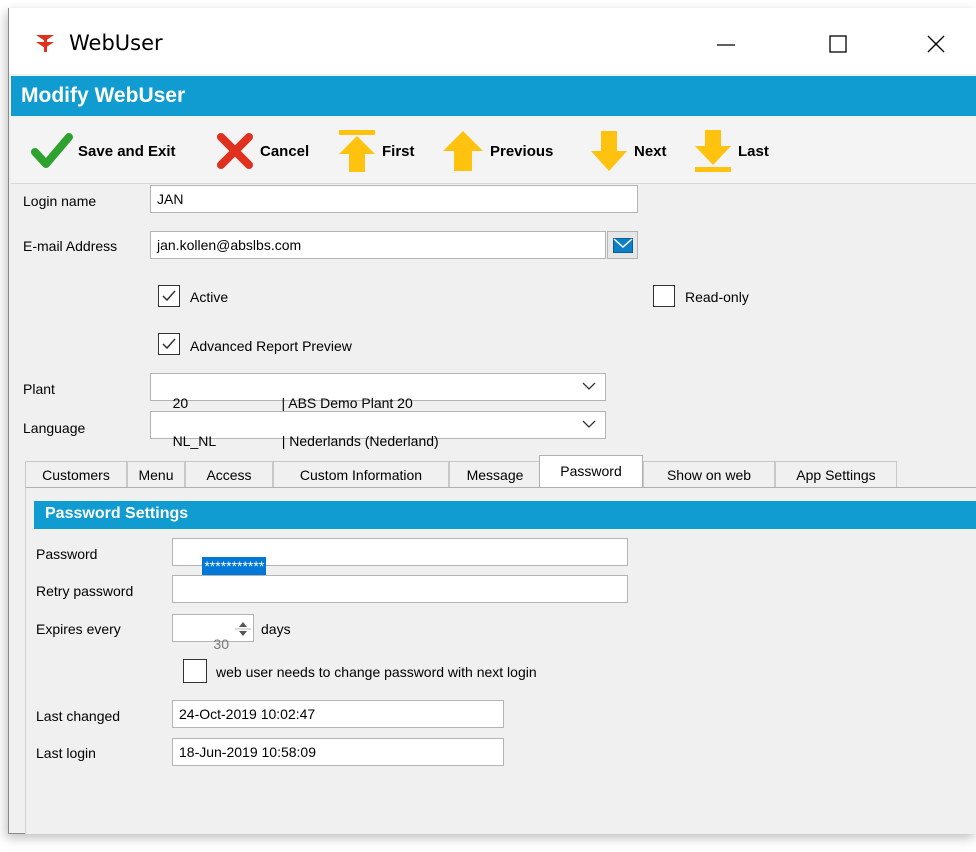 Image resolution: width=976 pixels, height=852 pixels. I want to click on maximize-icon, so click(838, 44).